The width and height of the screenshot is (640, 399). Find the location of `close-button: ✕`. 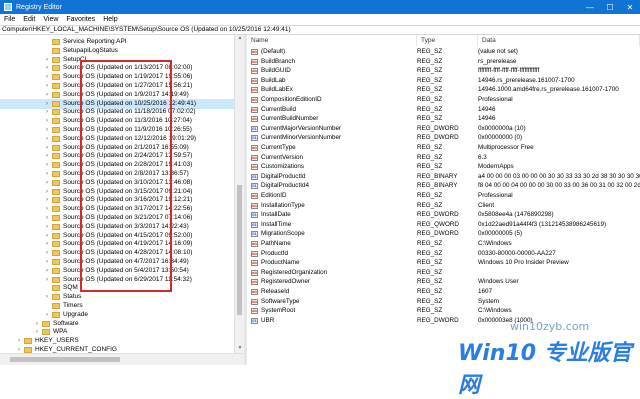

close-button: ✕ is located at coordinates (630, 7).